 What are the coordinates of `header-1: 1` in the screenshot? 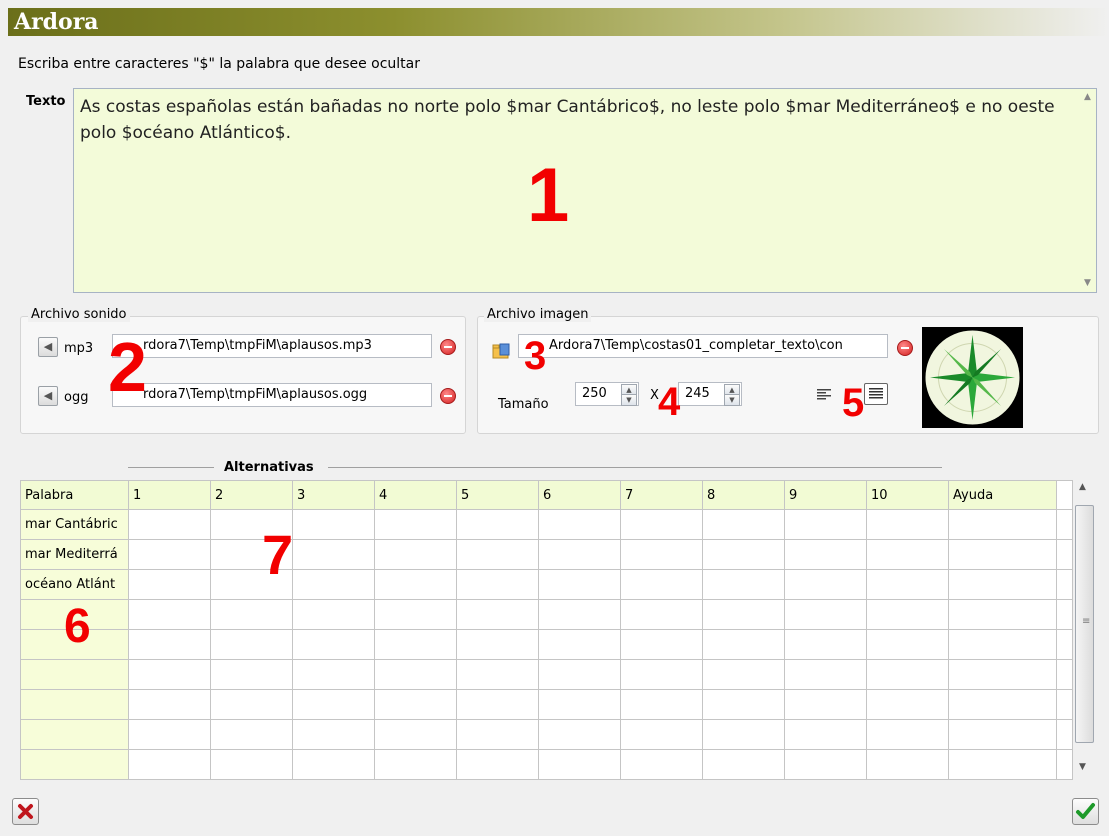 It's located at (169, 495).